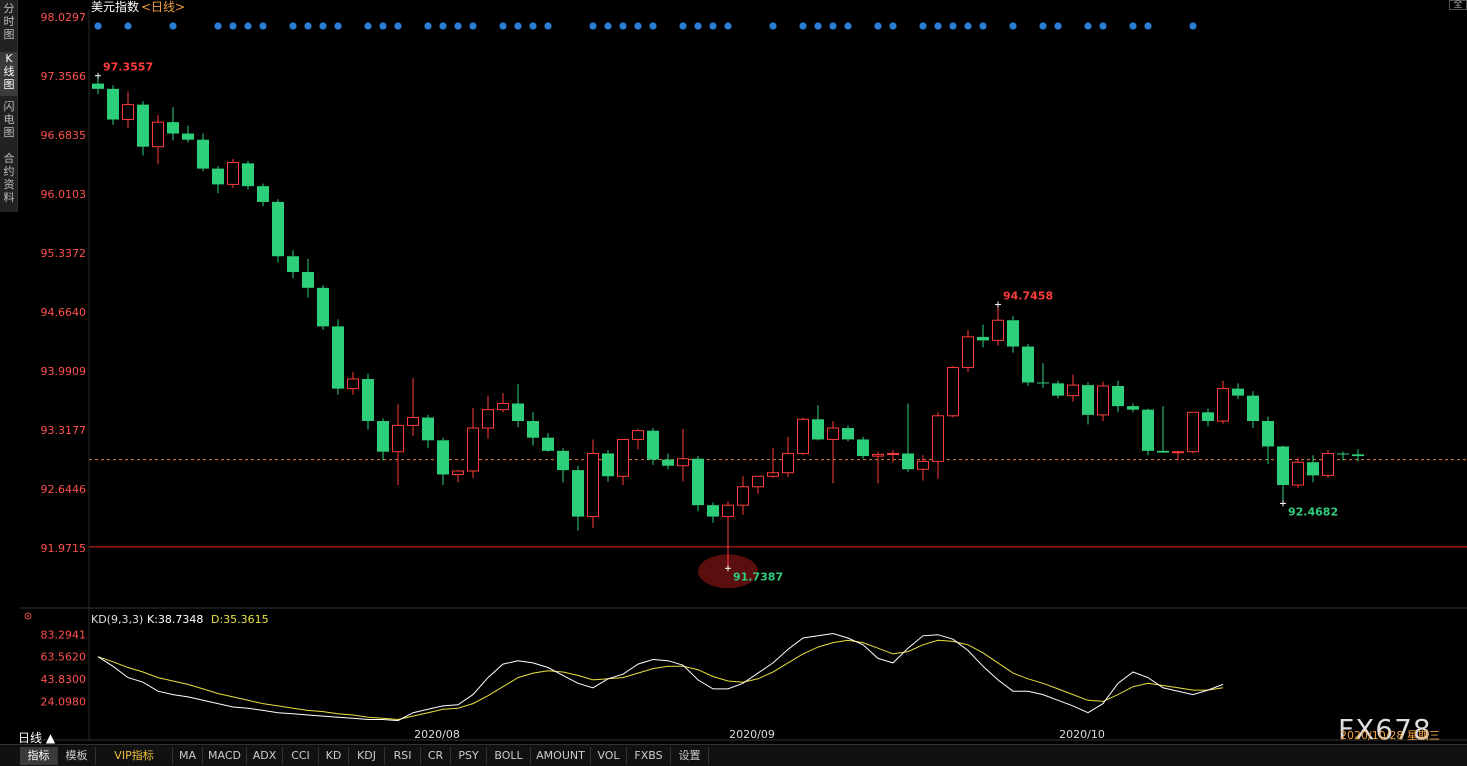  Describe the element at coordinates (561, 756) in the screenshot. I see `indicator-tab: AMOUNT` at that location.